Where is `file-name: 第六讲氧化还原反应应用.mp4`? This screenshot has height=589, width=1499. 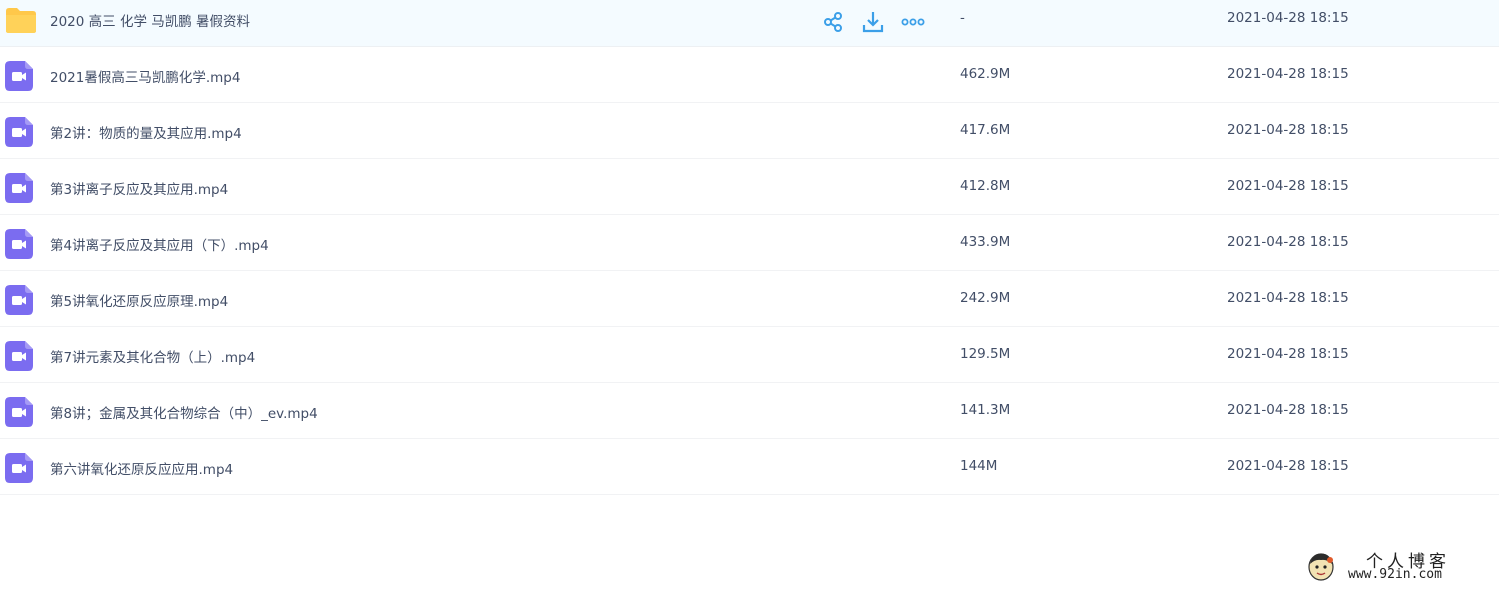 file-name: 第六讲氧化还原反应应用.mp4 is located at coordinates (141, 468).